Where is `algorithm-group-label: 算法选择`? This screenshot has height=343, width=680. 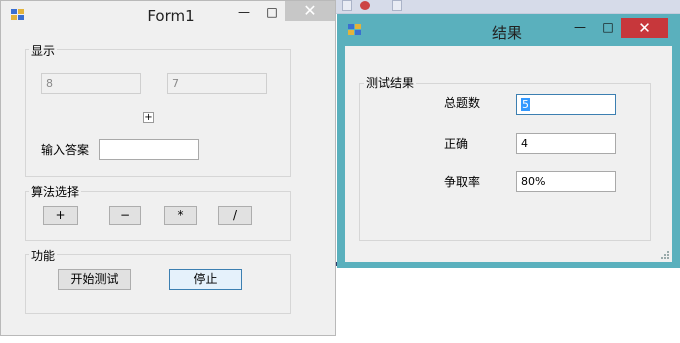
algorithm-group-label: 算法选择 is located at coordinates (55, 191).